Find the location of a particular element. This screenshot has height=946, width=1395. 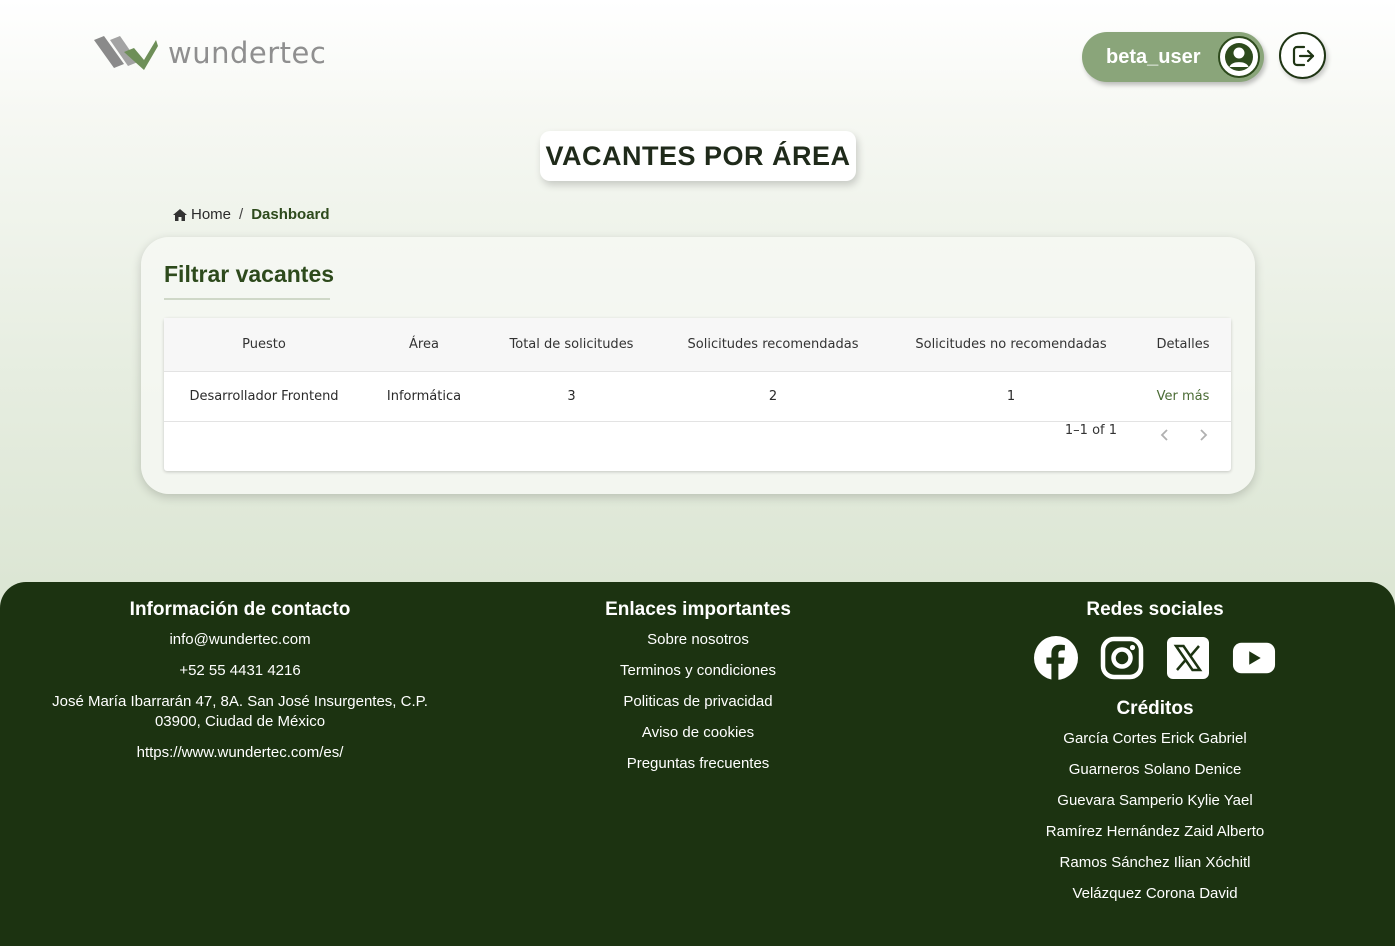

chevron-right-icon is located at coordinates (1204, 435).